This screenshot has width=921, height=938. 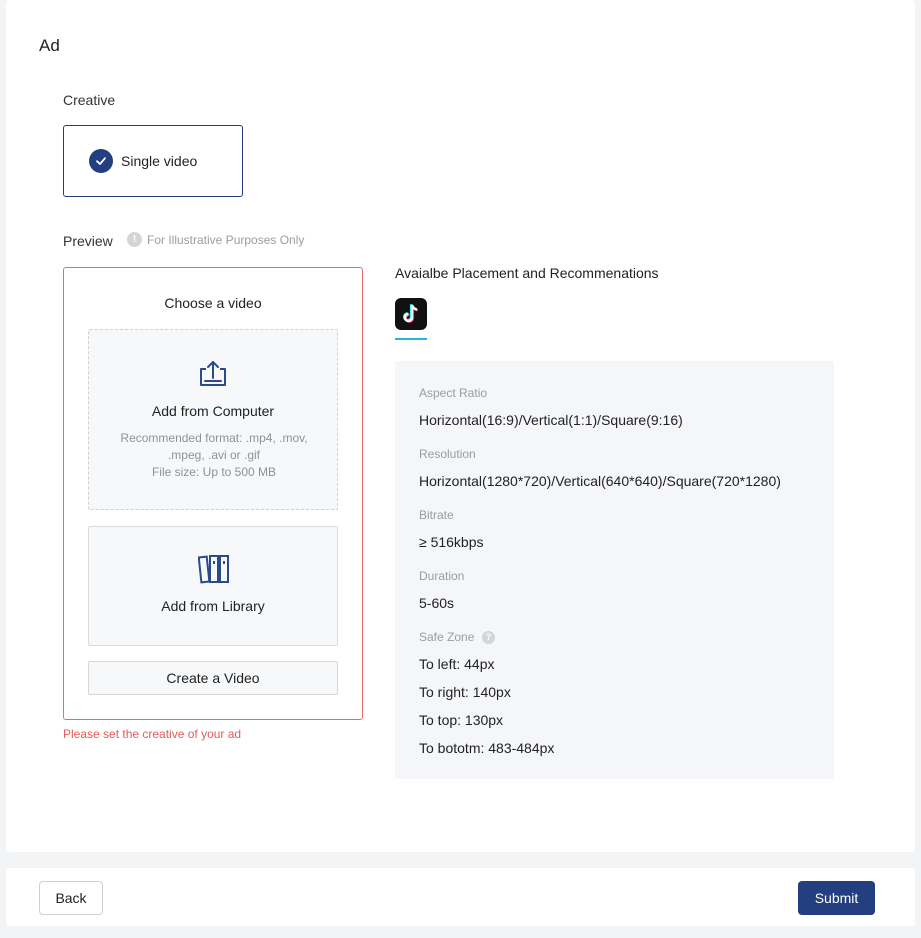 I want to click on chooser-title: Choose a video, so click(x=213, y=303).